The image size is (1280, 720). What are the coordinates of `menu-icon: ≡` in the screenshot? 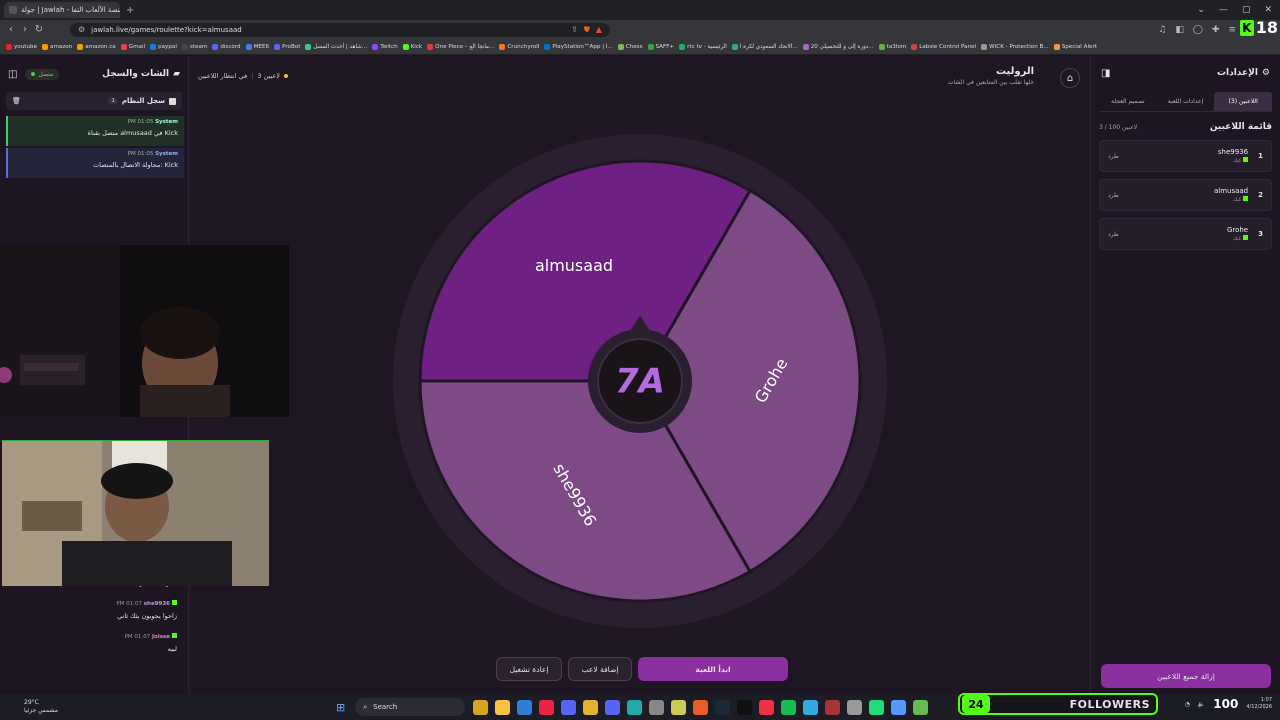 It's located at (1232, 30).